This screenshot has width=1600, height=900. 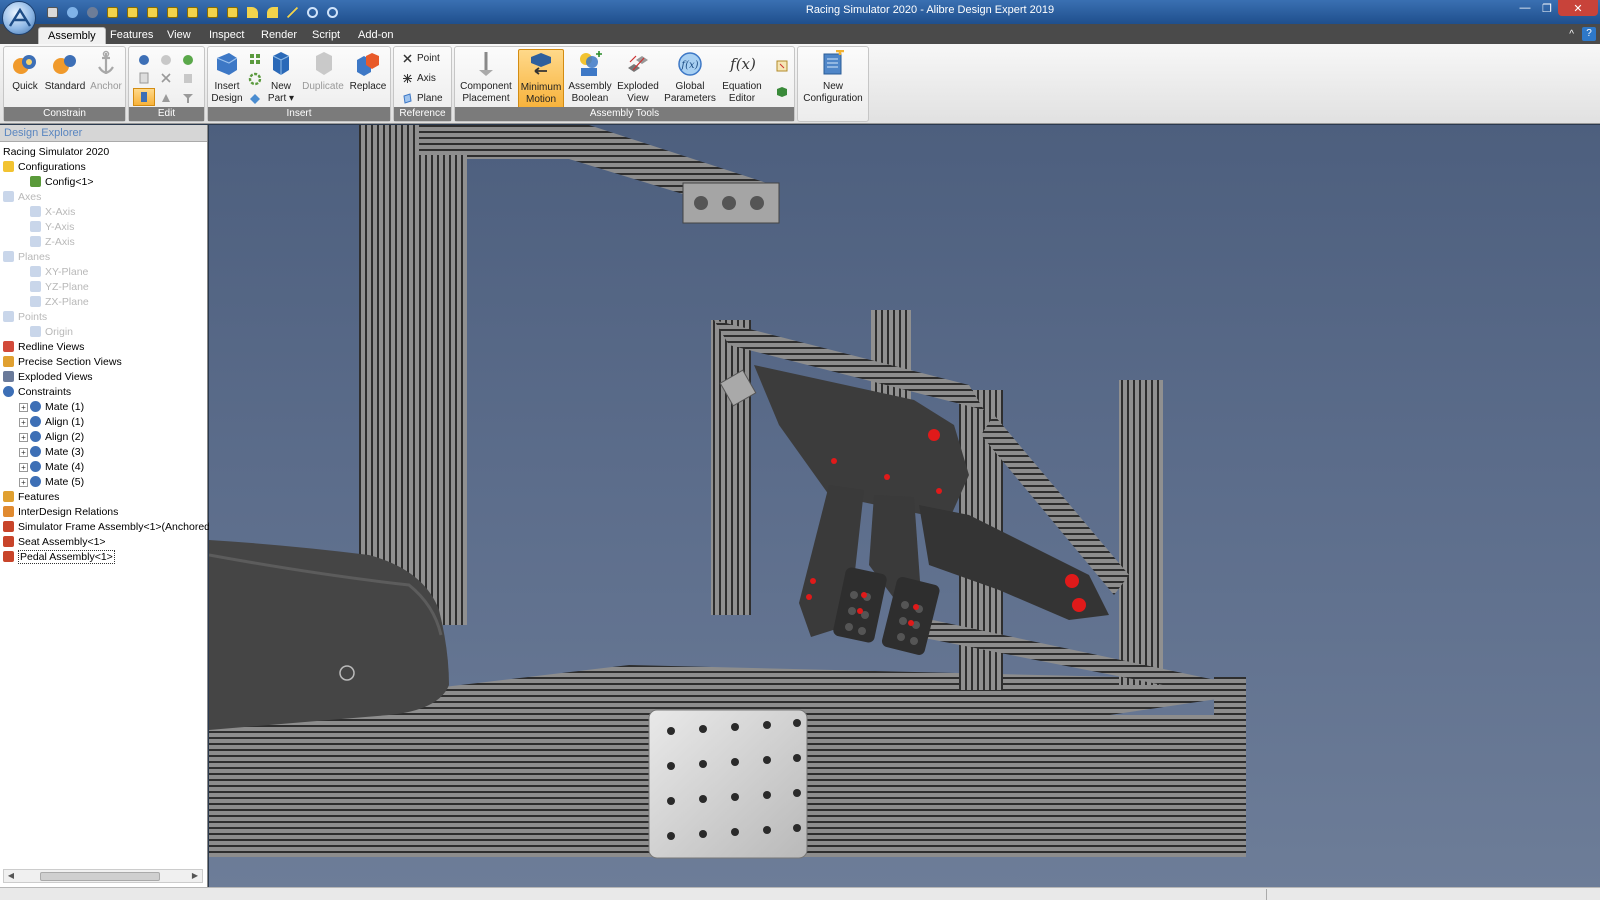 What do you see at coordinates (279, 35) in the screenshot?
I see `tab-render: Render` at bounding box center [279, 35].